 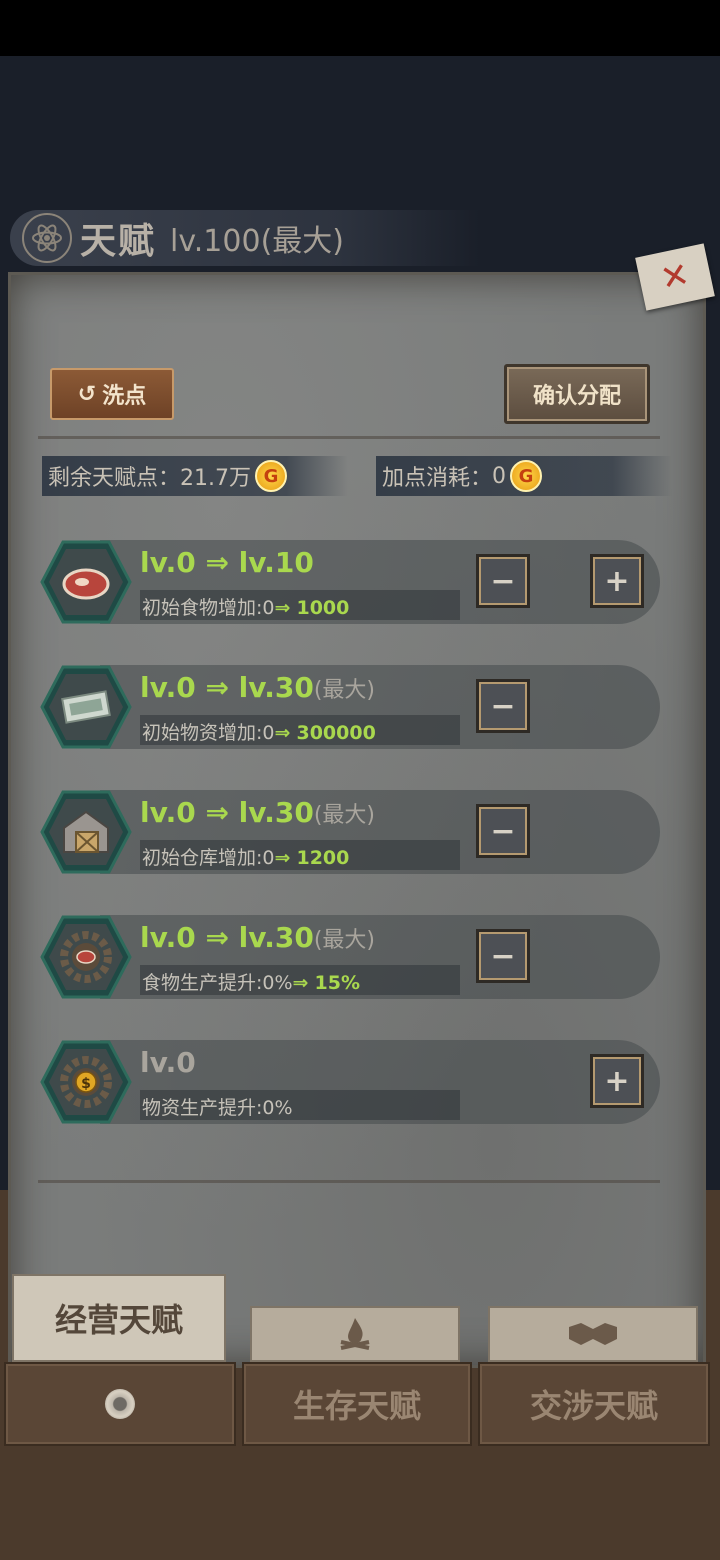 I want to click on confirm-allocation-button: 确认分配, so click(x=577, y=394).